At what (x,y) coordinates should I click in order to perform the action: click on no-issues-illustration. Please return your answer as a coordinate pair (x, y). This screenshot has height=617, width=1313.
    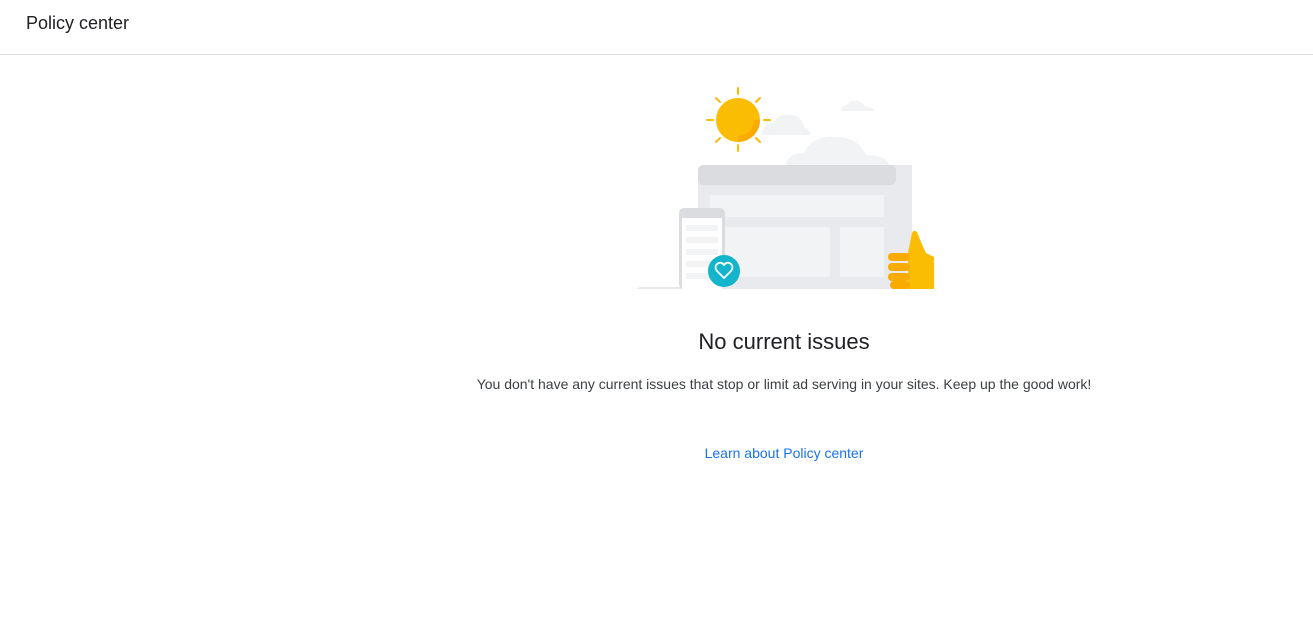
    Looking at the image, I should click on (785, 188).